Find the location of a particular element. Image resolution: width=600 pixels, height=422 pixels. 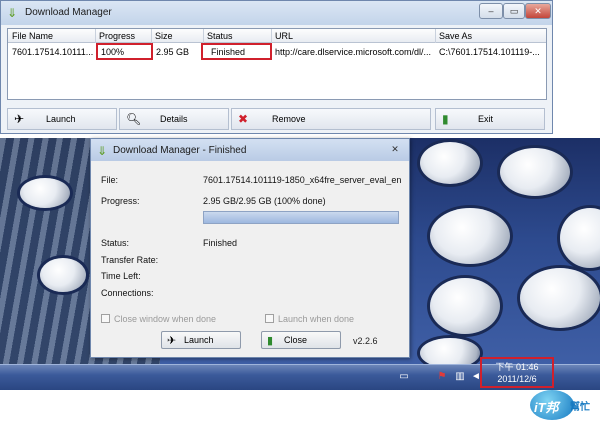

search-icon: 🔍︎ is located at coordinates (134, 119).